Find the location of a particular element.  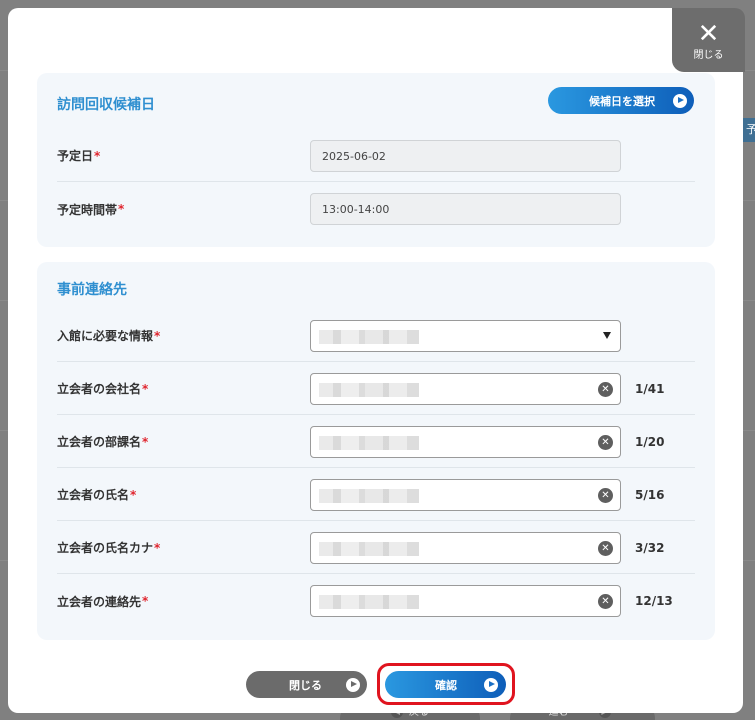

form-row-date: 予定日 * 2025-06-02 is located at coordinates (376, 156).